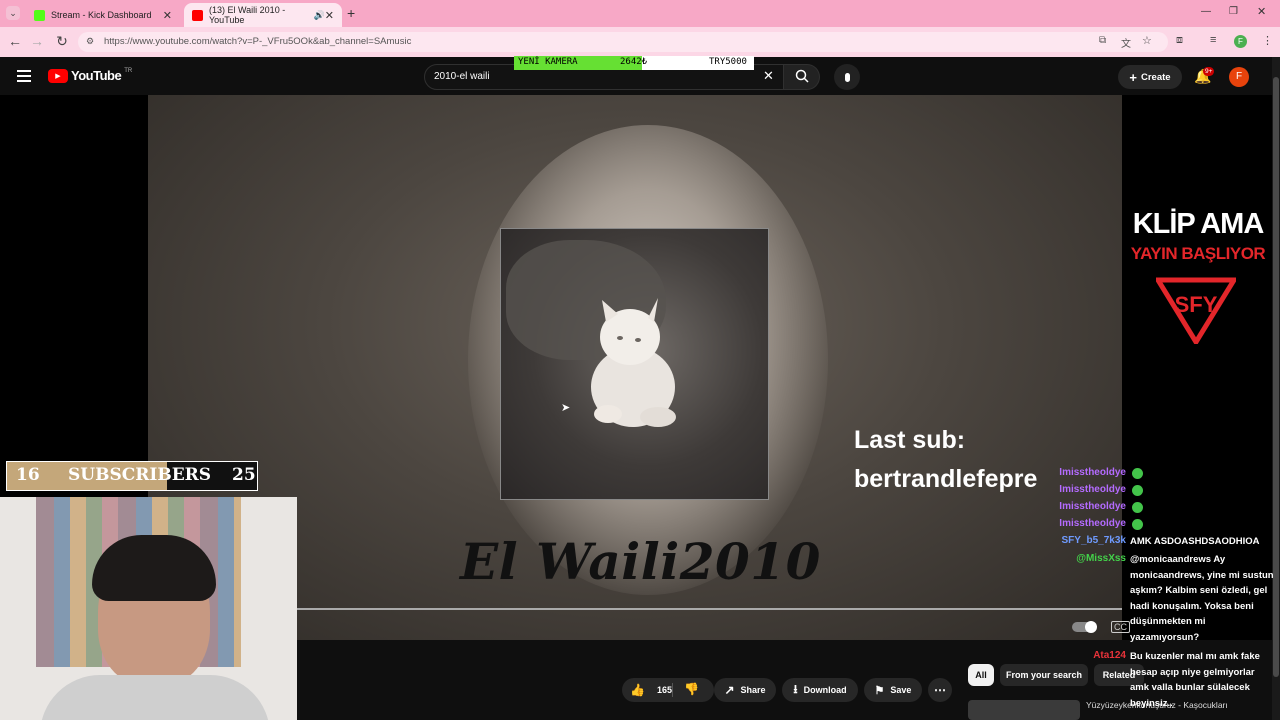  I want to click on tab-title: (13) El Waili 2010 - YouTube, so click(247, 15).